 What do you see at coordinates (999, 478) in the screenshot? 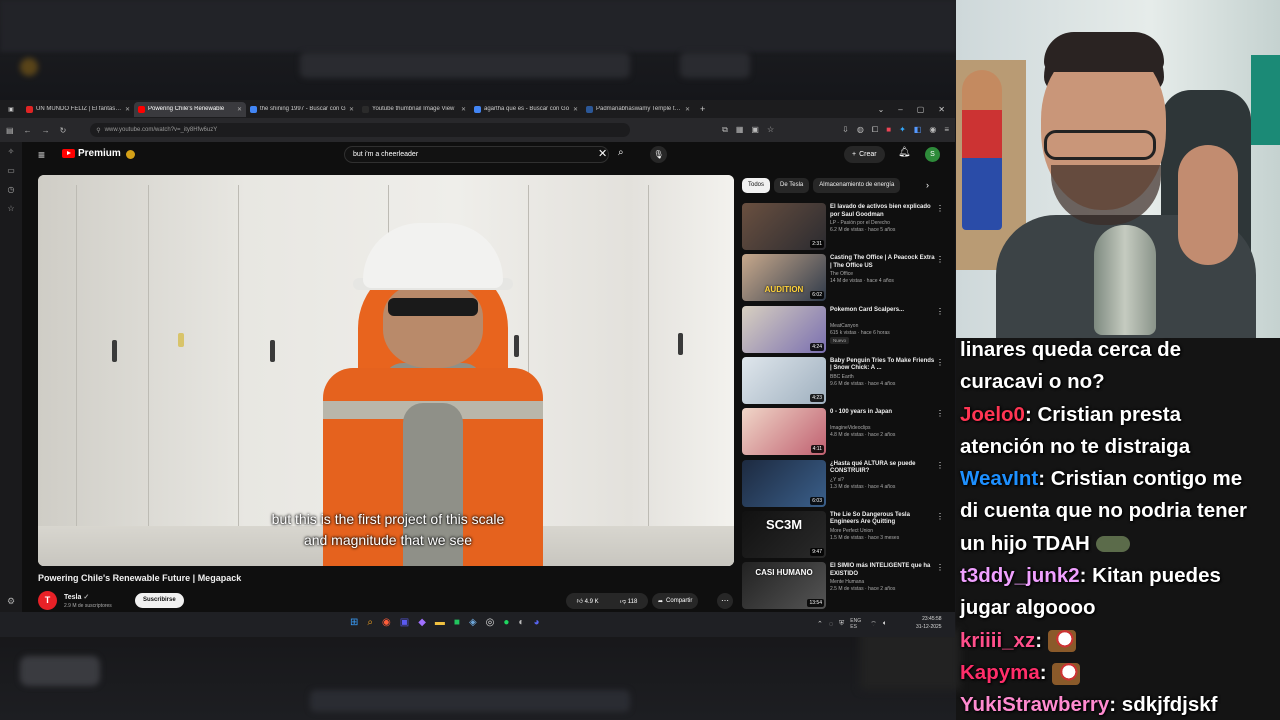
I see `chat-username: WeavInt` at bounding box center [999, 478].